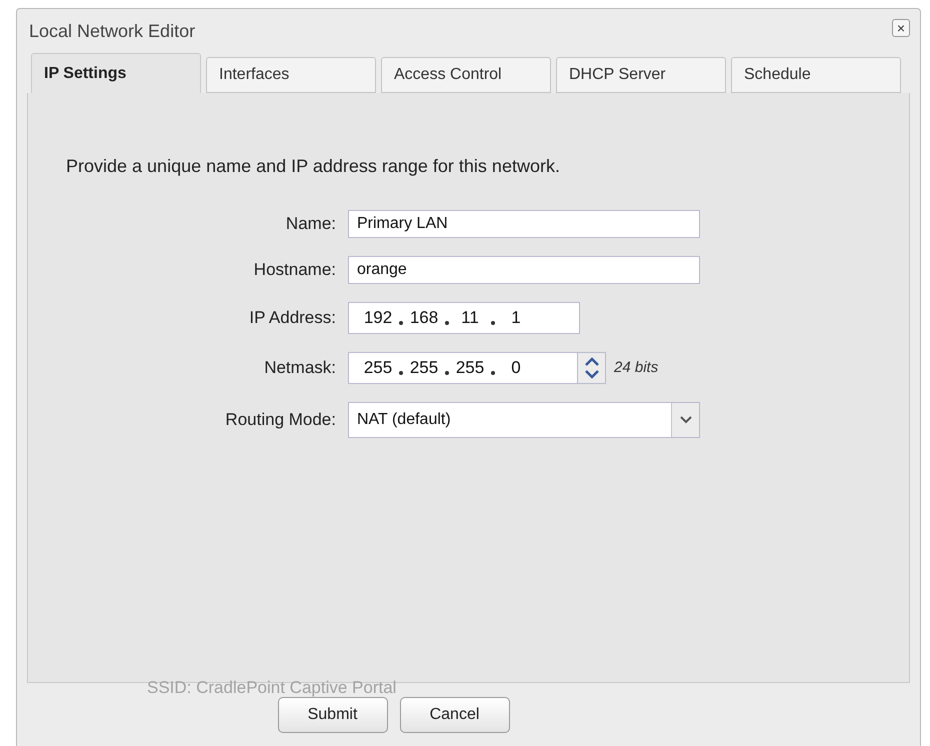  What do you see at coordinates (466, 75) in the screenshot?
I see `tab: Access Control` at bounding box center [466, 75].